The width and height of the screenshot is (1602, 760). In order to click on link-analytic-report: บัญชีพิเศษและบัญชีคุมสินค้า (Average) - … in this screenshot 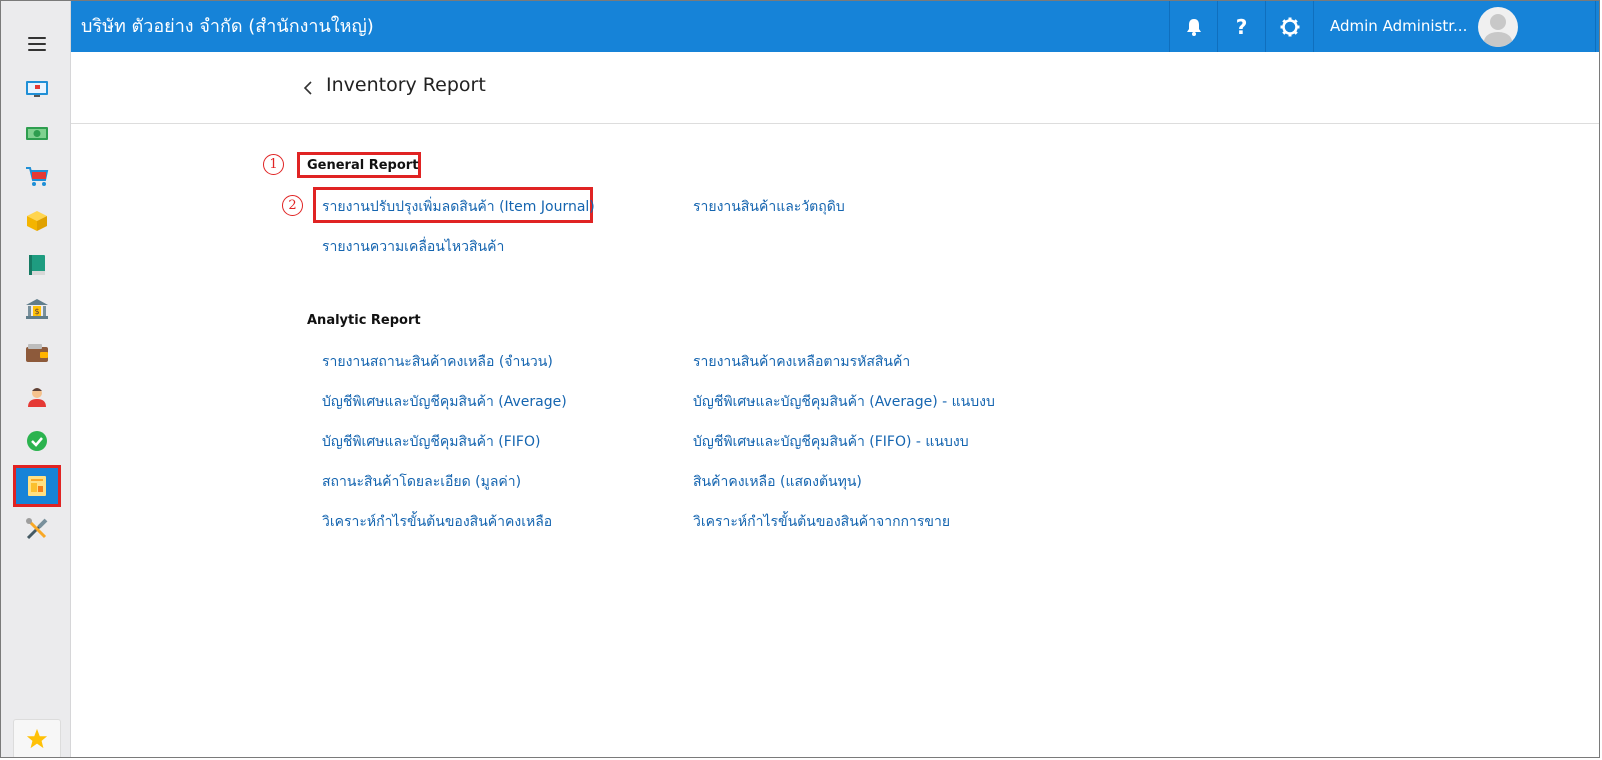, I will do `click(844, 402)`.